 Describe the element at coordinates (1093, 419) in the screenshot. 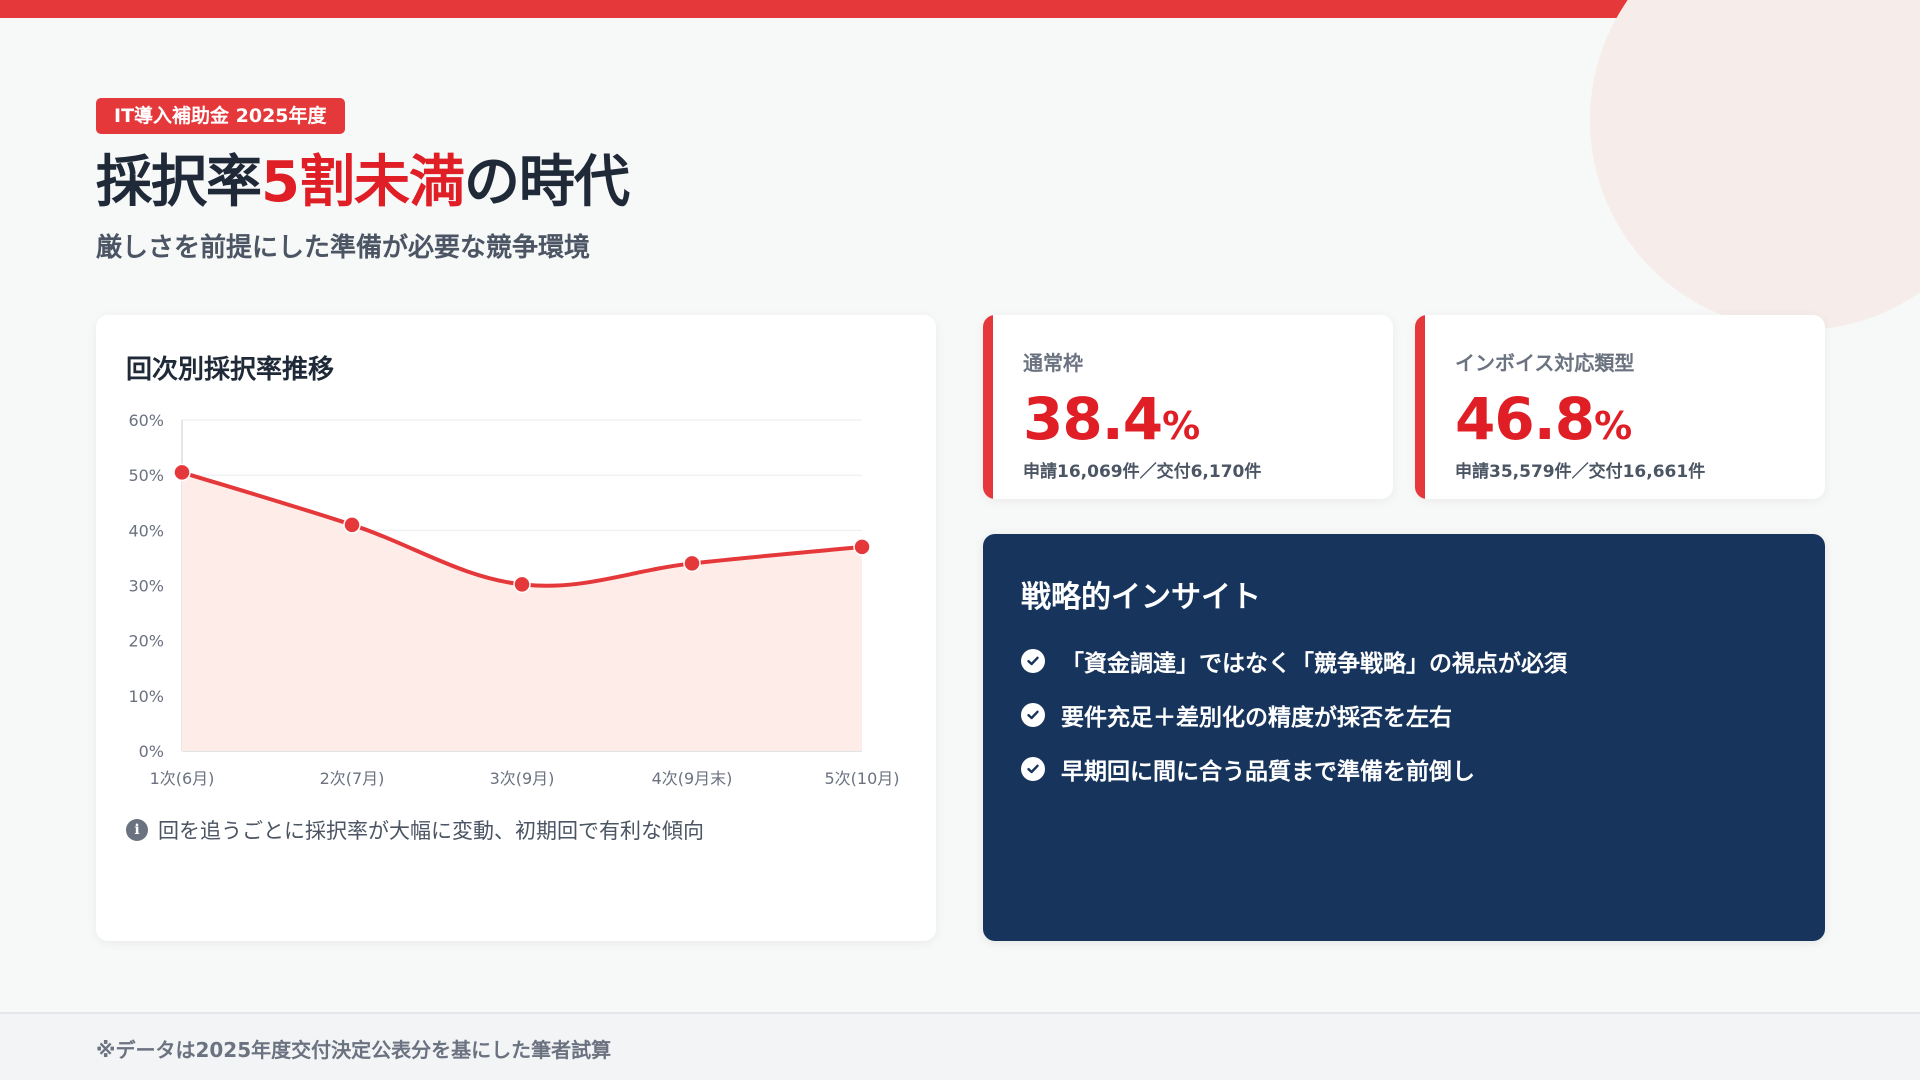

I see `stat-number: 38.4` at that location.